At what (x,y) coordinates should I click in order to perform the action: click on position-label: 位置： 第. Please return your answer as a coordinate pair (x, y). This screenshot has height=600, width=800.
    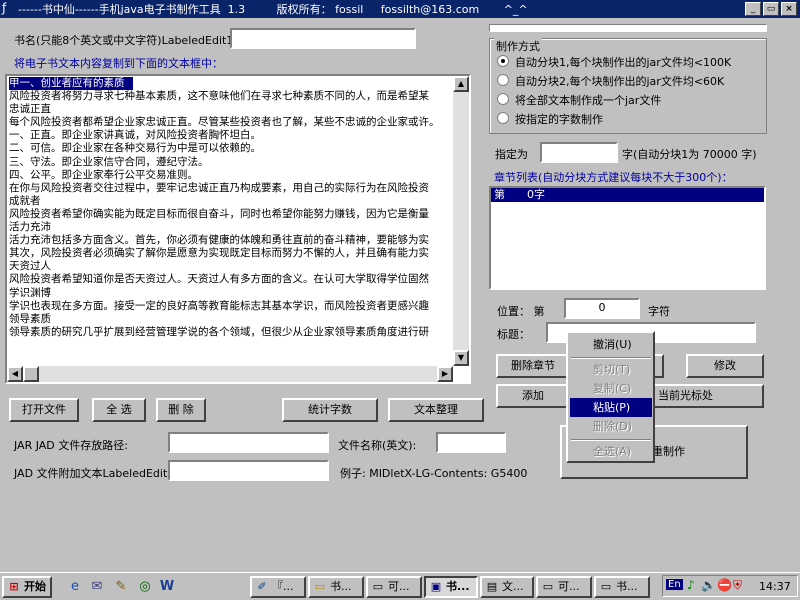
    Looking at the image, I should click on (521, 311).